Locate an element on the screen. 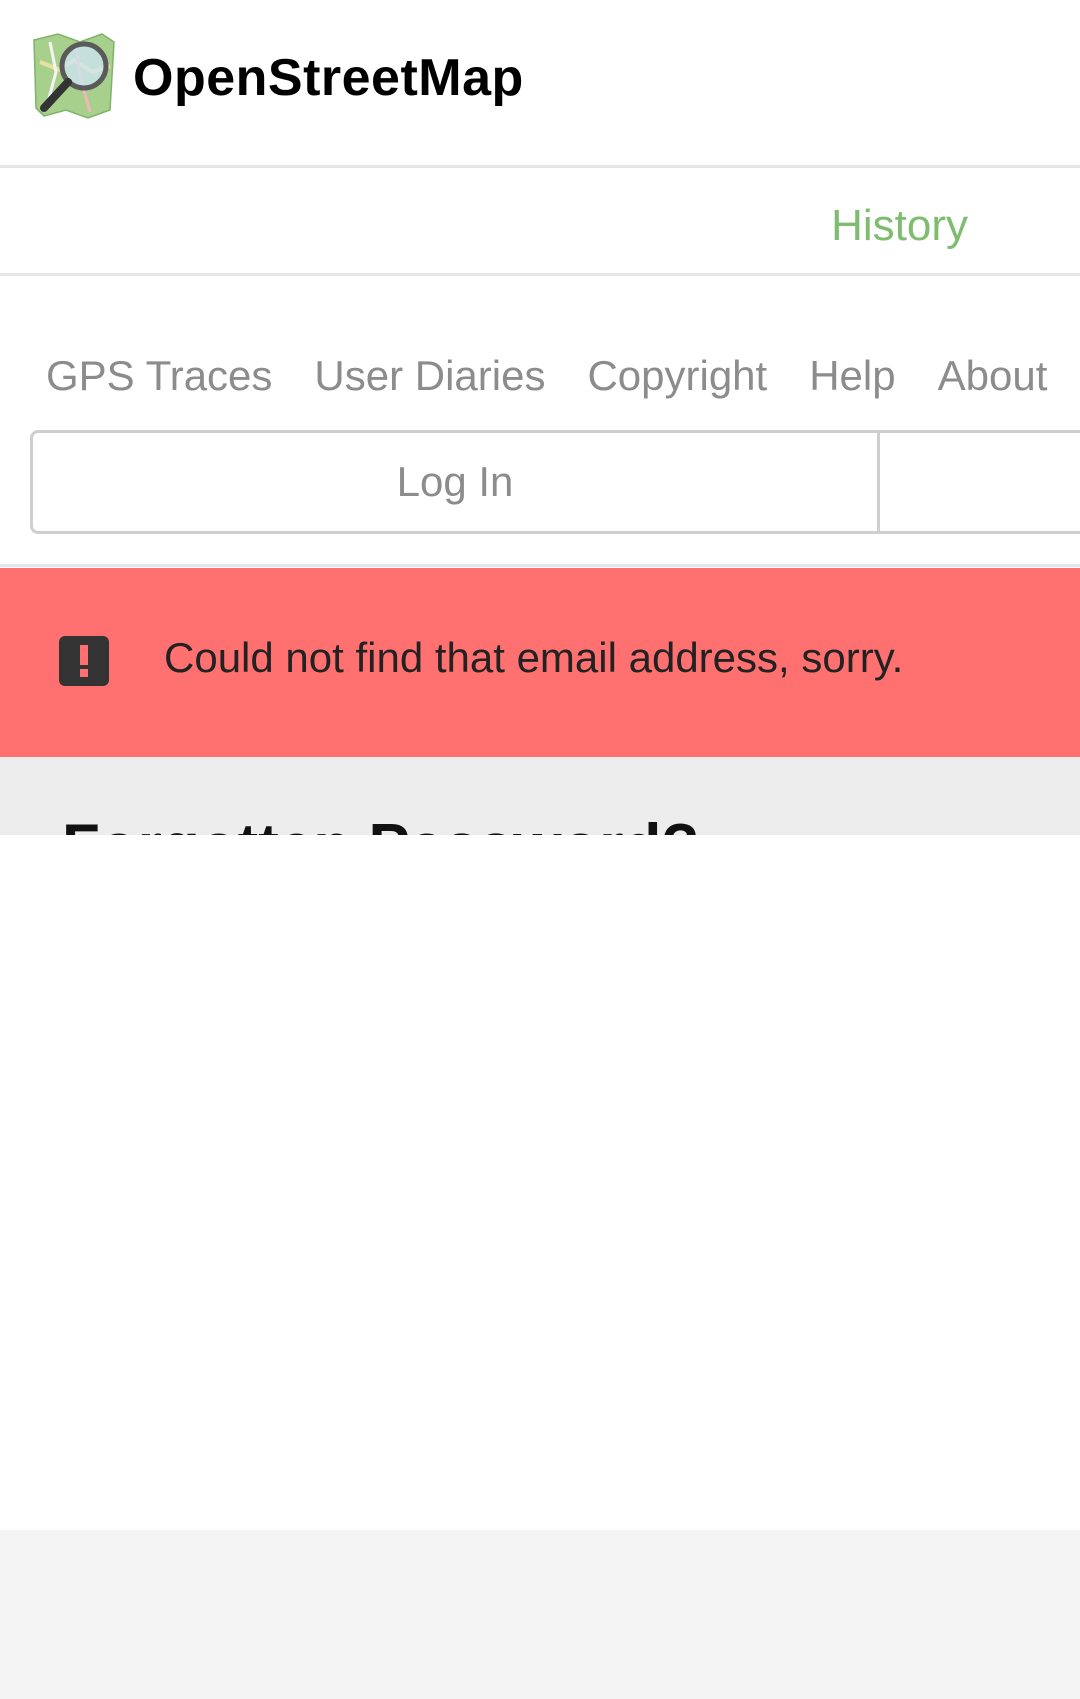 Image resolution: width=1080 pixels, height=1699 pixels. page-footer is located at coordinates (540, 1614).